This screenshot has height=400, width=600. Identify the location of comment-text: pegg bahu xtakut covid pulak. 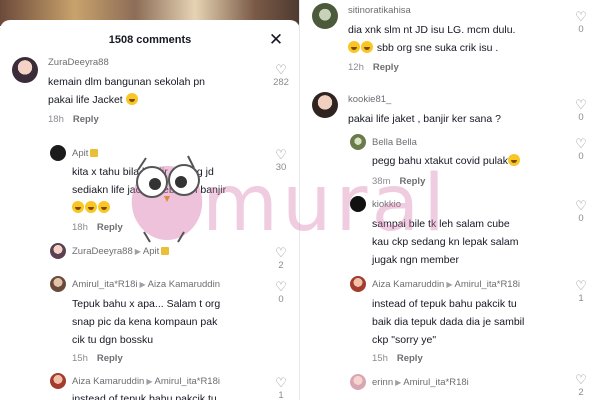
(446, 161).